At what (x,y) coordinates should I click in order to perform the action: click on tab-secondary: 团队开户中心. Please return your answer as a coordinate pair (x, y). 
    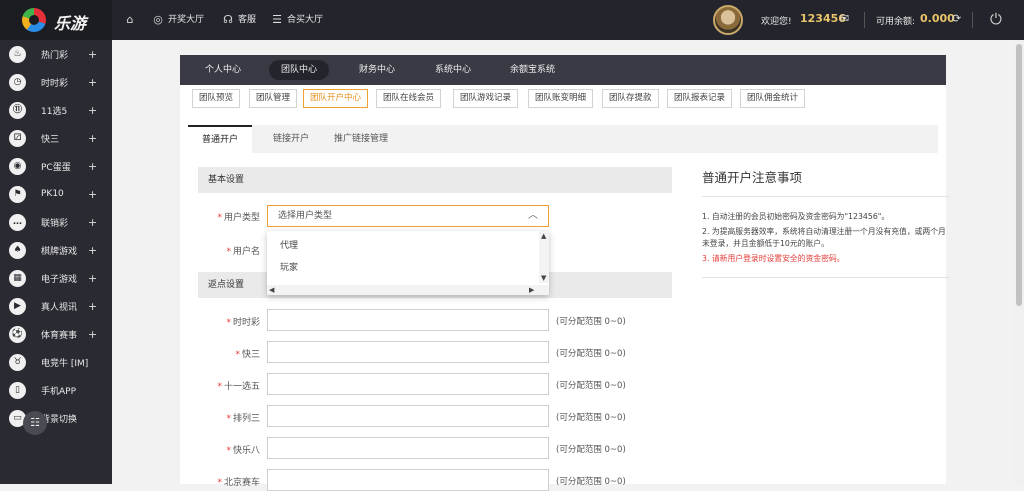
    Looking at the image, I should click on (336, 98).